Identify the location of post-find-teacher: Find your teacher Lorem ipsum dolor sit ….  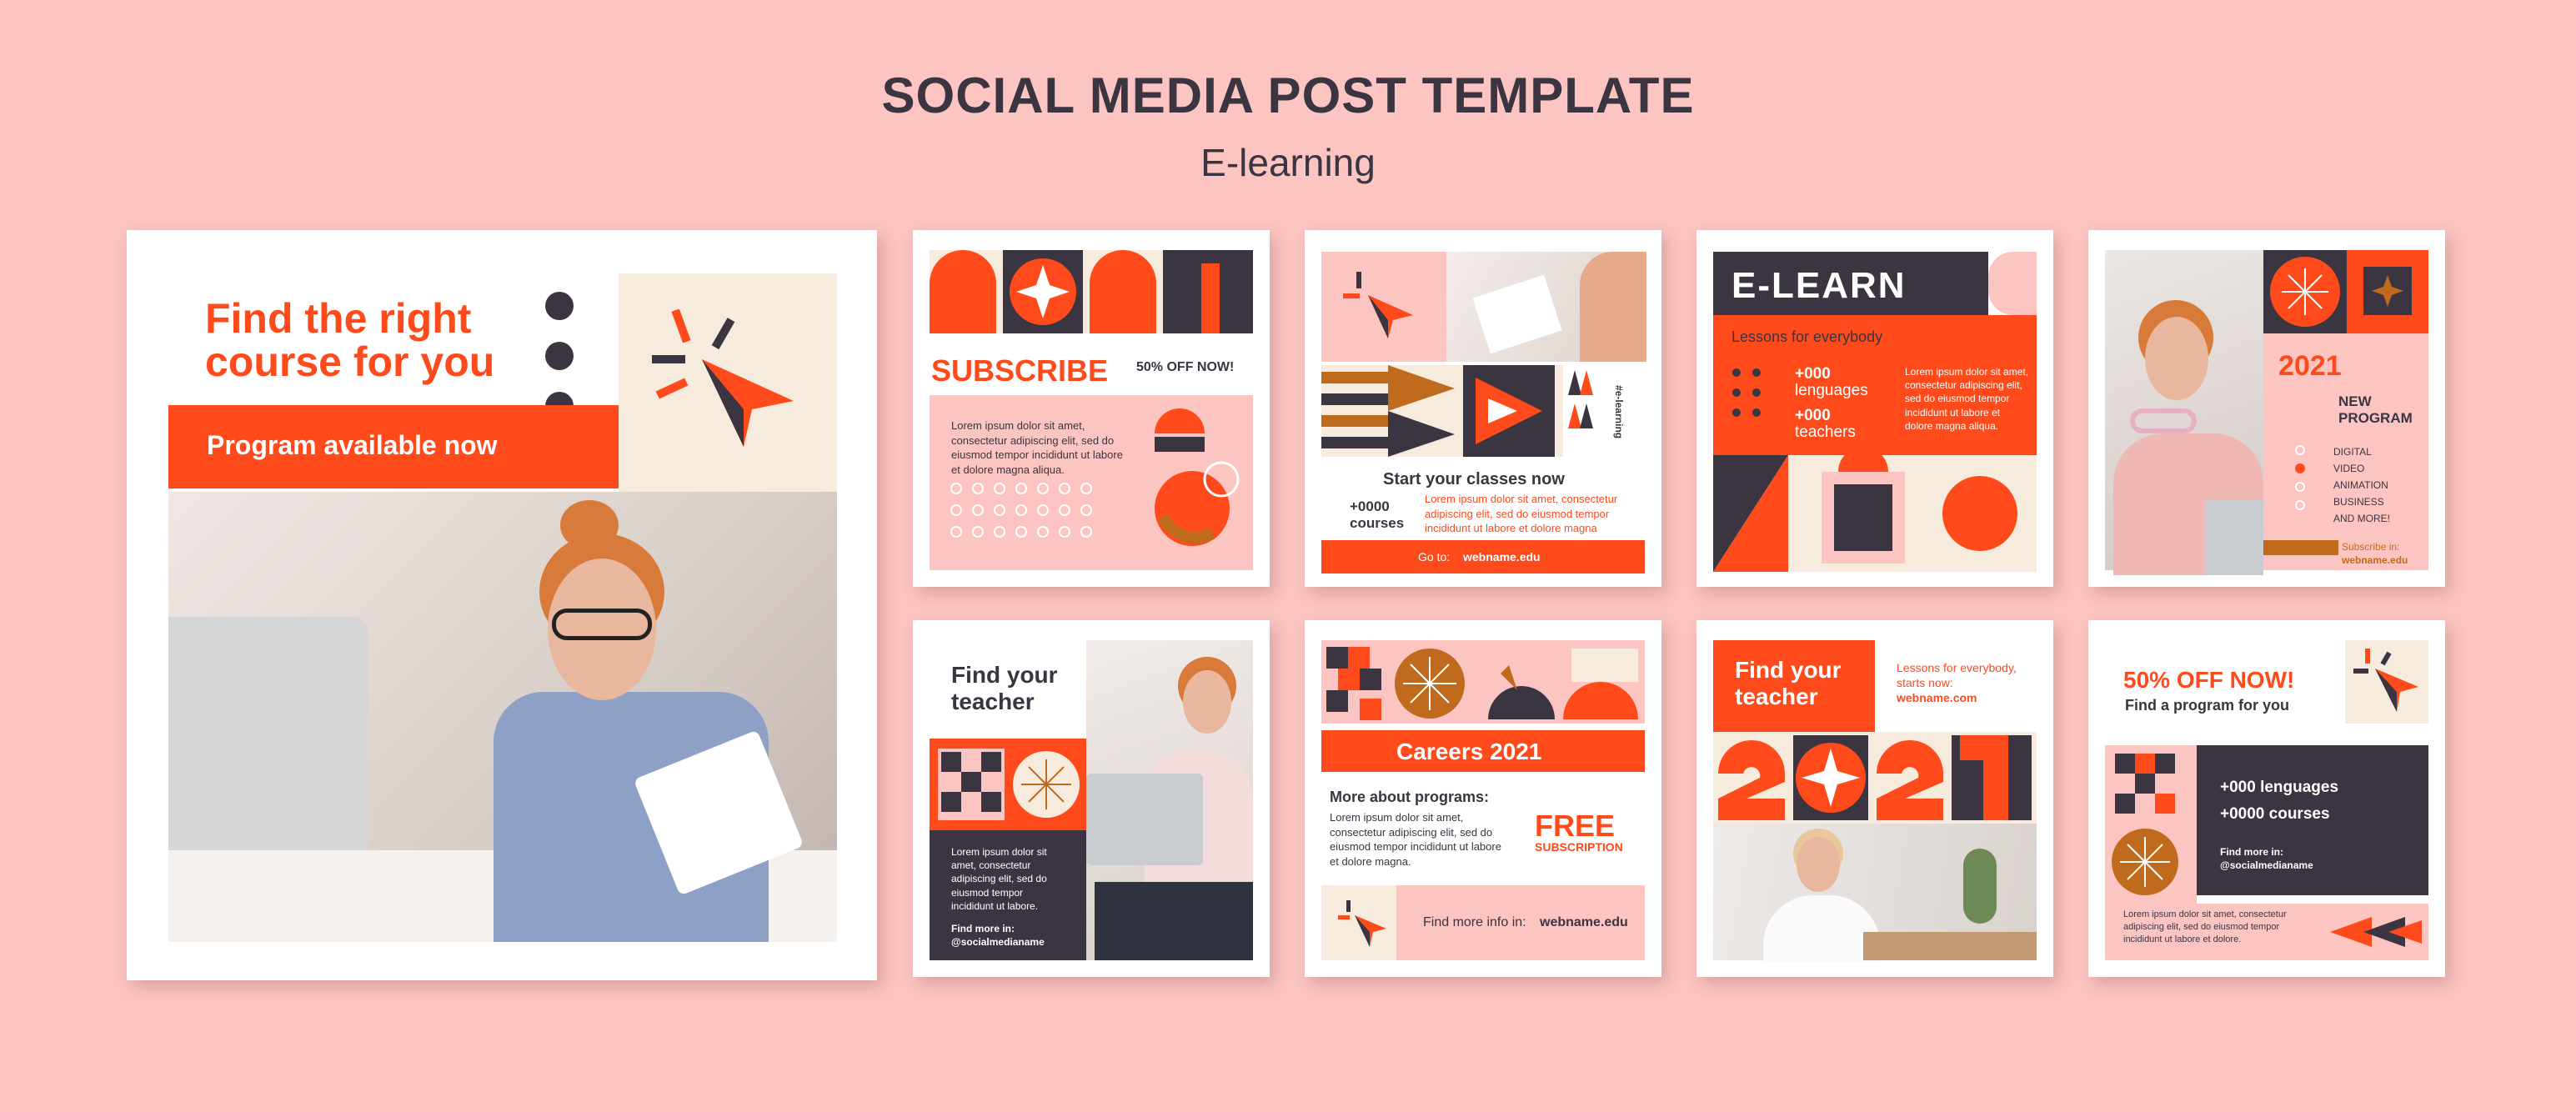
(1091, 799).